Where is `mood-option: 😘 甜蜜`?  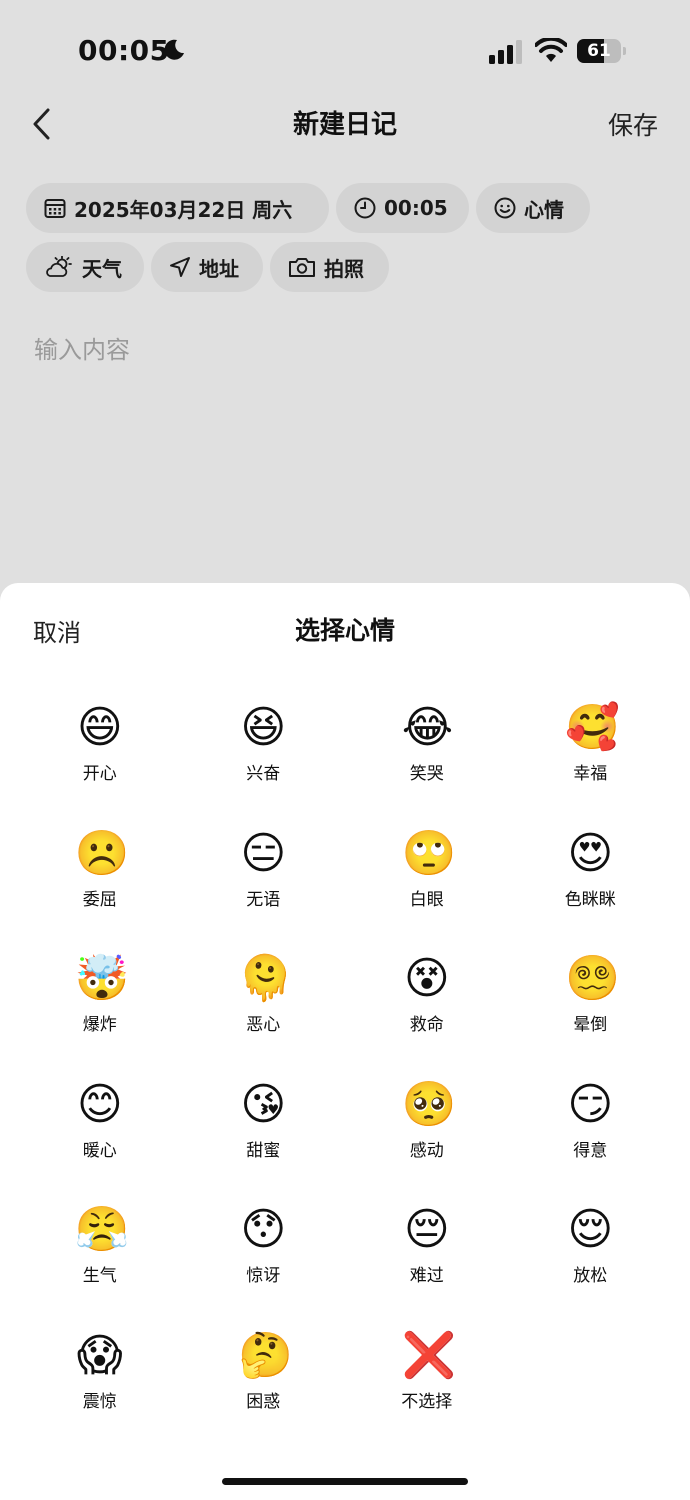 mood-option: 😘 甜蜜 is located at coordinates (264, 1142).